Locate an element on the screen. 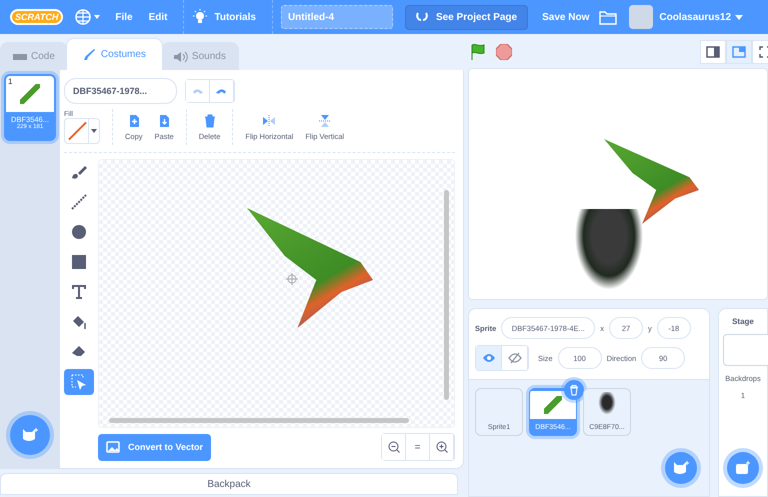  zoom-out-button is located at coordinates (394, 447).